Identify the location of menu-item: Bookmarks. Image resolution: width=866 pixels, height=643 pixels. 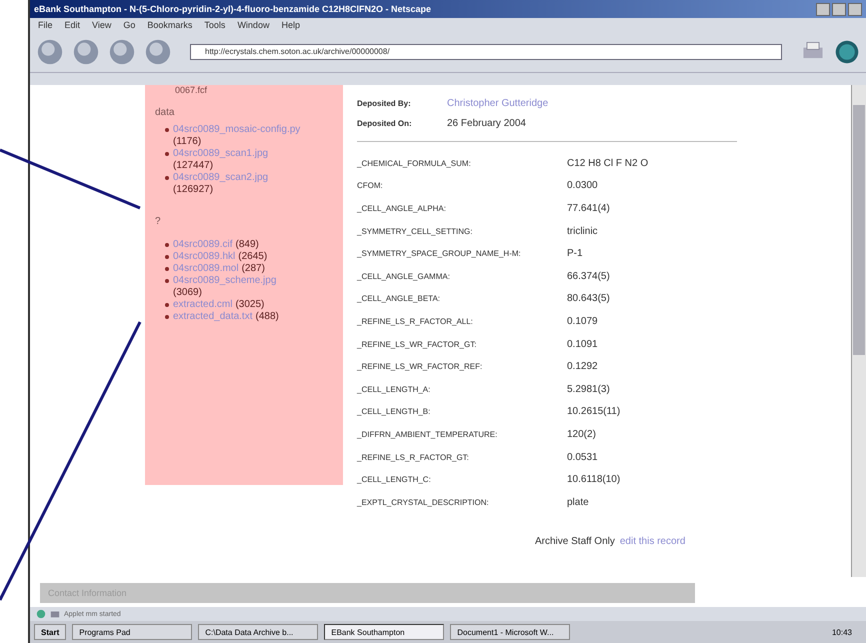
(169, 25).